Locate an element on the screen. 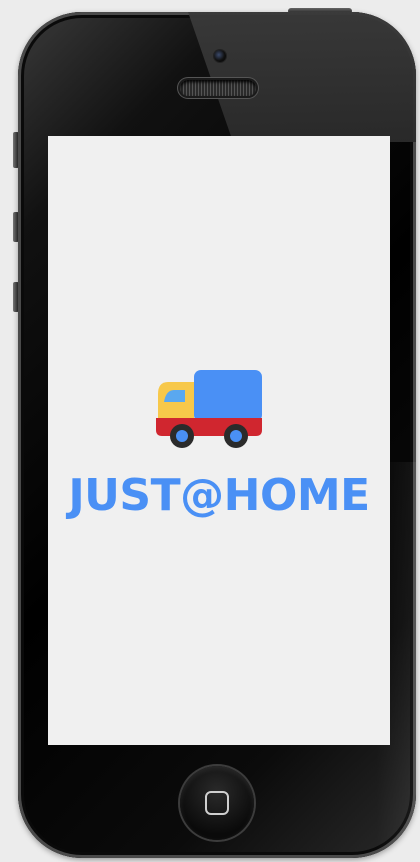 The image size is (420, 862). truck-cargo is located at coordinates (228, 396).